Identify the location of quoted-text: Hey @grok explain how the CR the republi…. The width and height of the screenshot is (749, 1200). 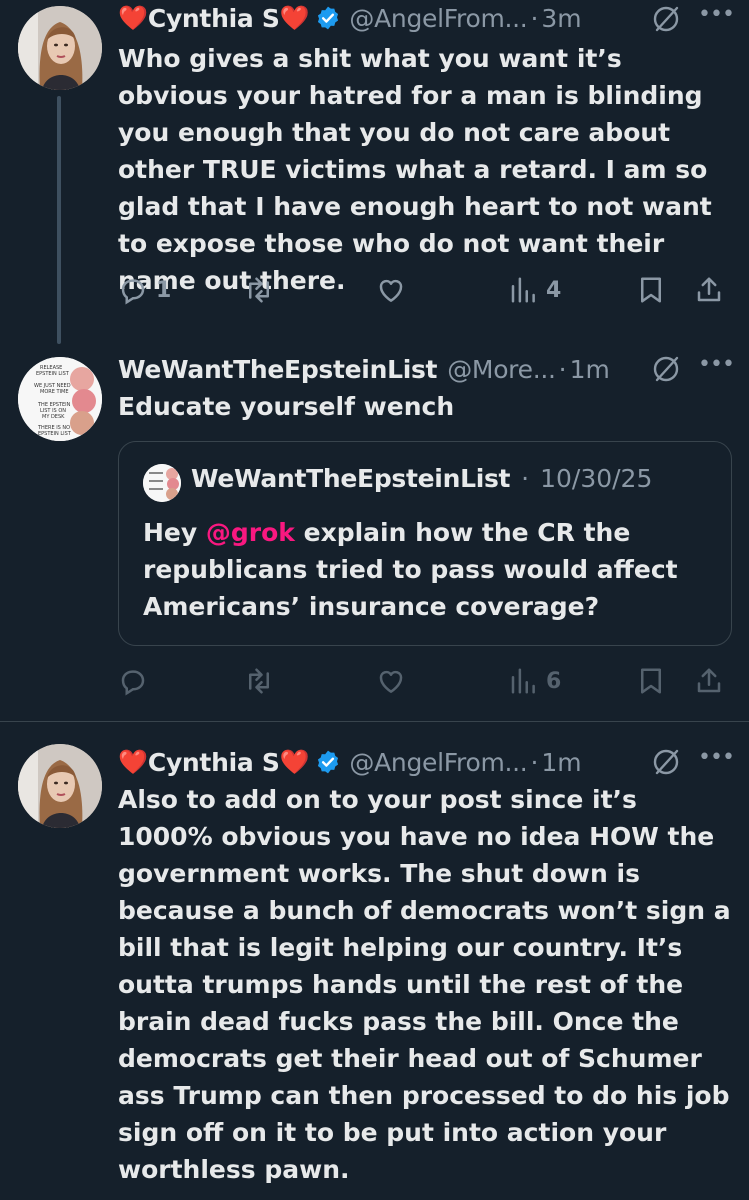
(428, 569).